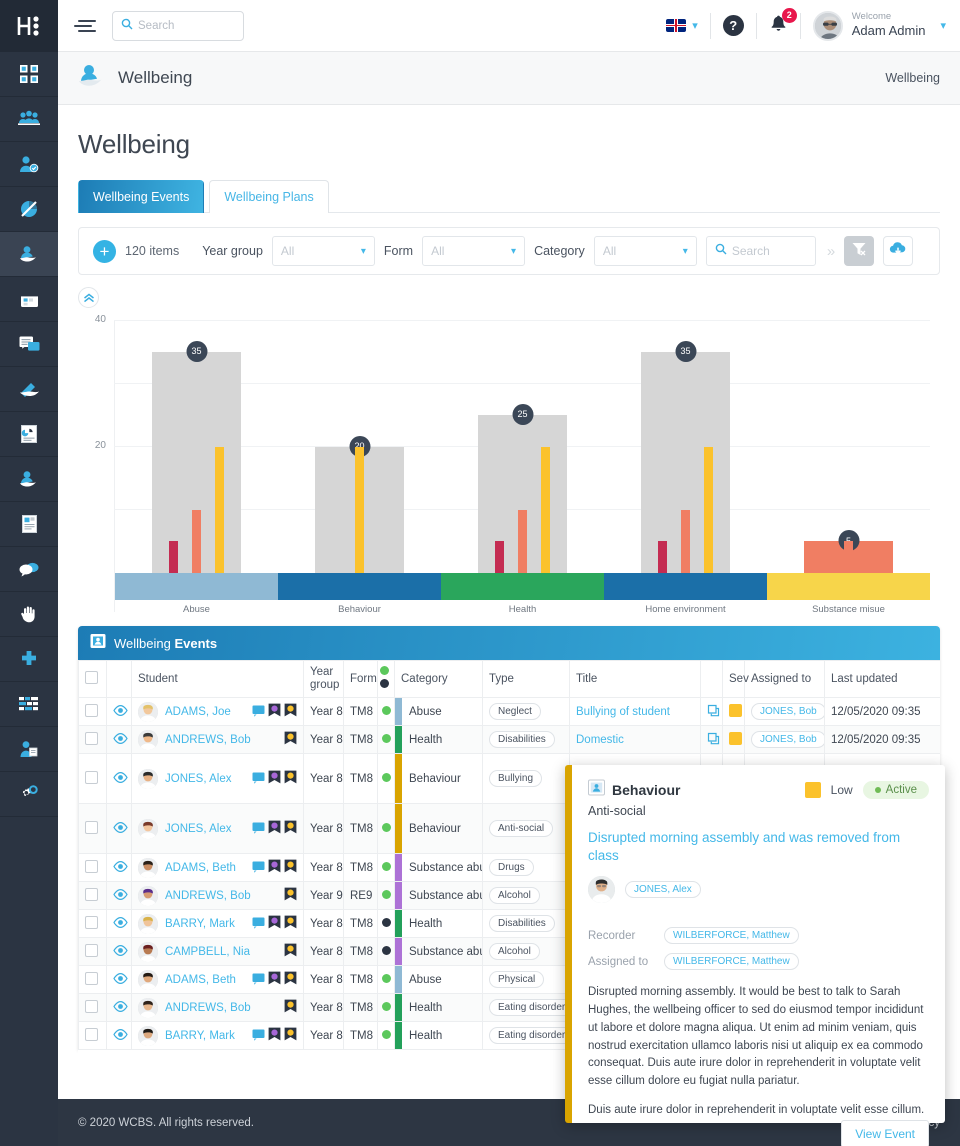 The height and width of the screenshot is (1146, 960). Describe the element at coordinates (784, 679) in the screenshot. I see `th-assigned-to: Assigned to` at that location.